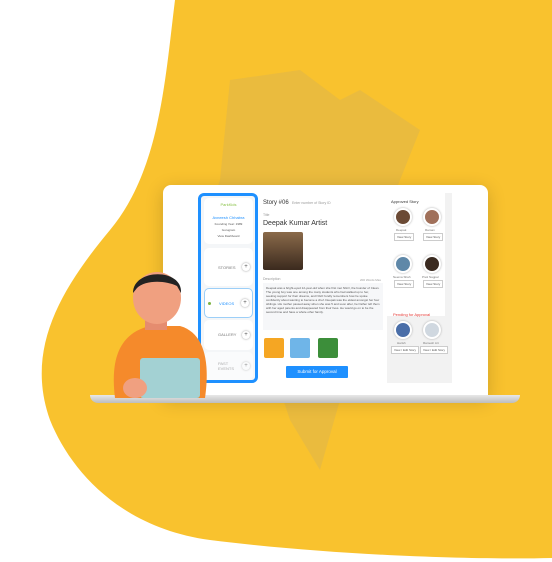 The height and width of the screenshot is (562, 552). I want to click on person-with-laptop-illustration, so click(160, 335).